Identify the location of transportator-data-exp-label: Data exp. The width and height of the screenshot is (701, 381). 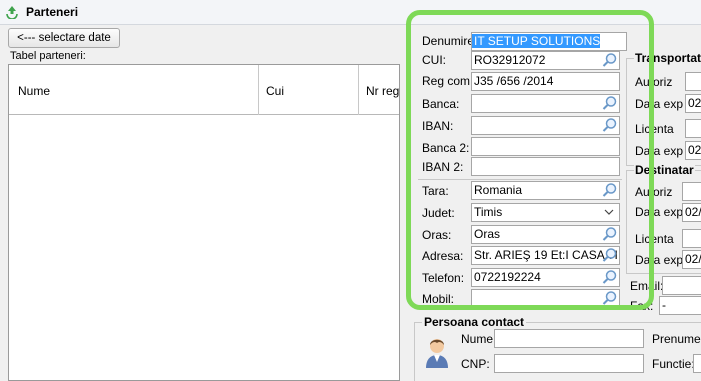
(659, 104).